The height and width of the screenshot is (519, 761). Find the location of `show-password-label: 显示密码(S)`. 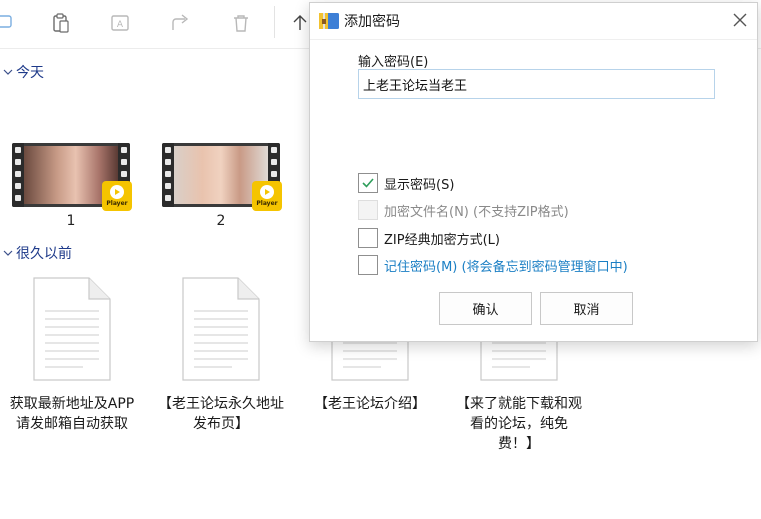

show-password-label: 显示密码(S) is located at coordinates (419, 185).